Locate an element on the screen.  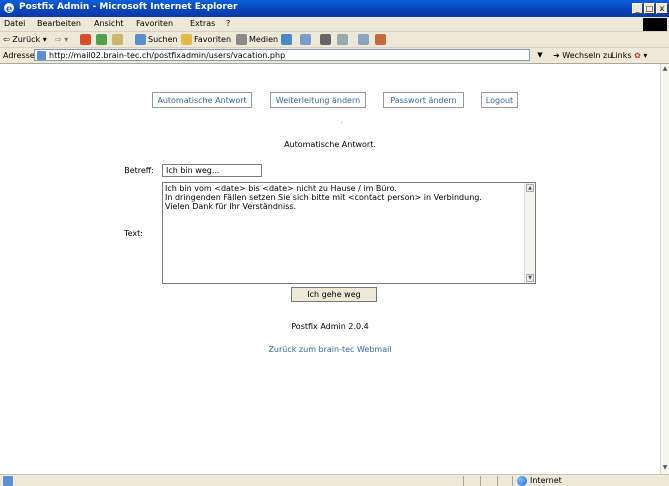
back-label: Zurück is located at coordinates (26, 39).